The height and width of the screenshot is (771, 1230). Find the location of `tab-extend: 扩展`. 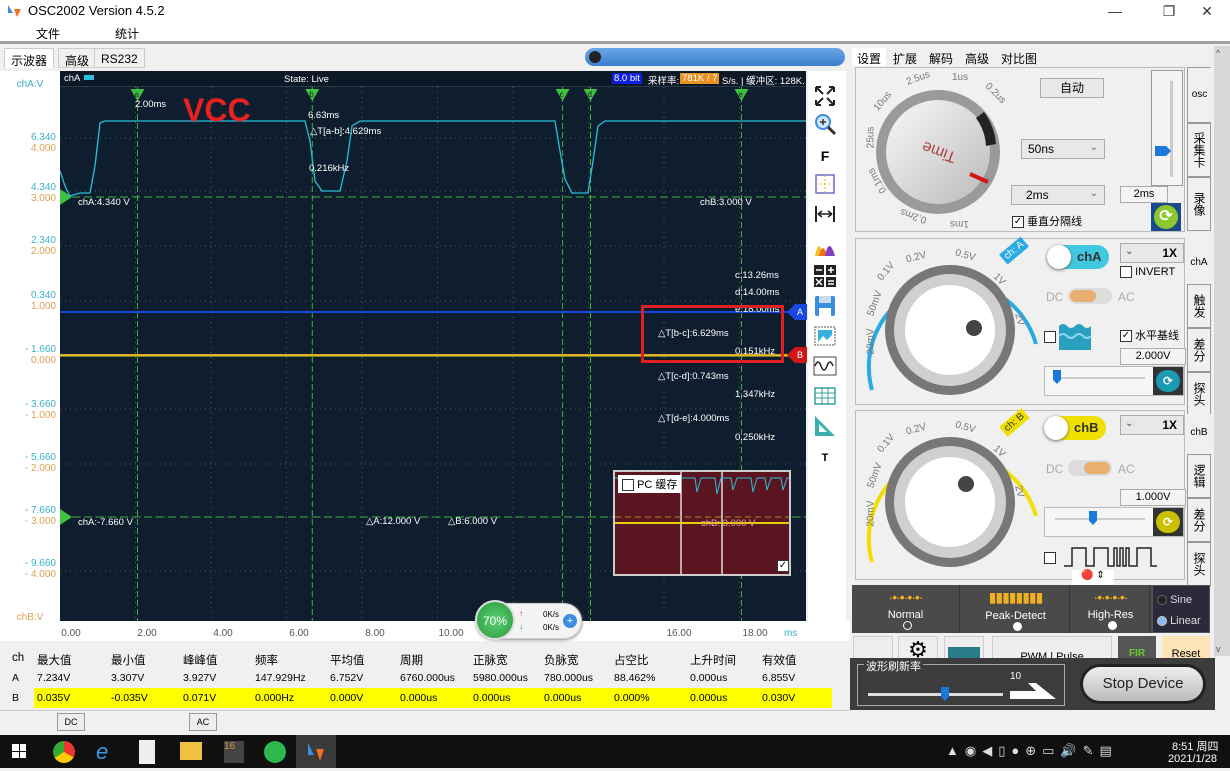

tab-extend: 扩展 is located at coordinates (905, 57).